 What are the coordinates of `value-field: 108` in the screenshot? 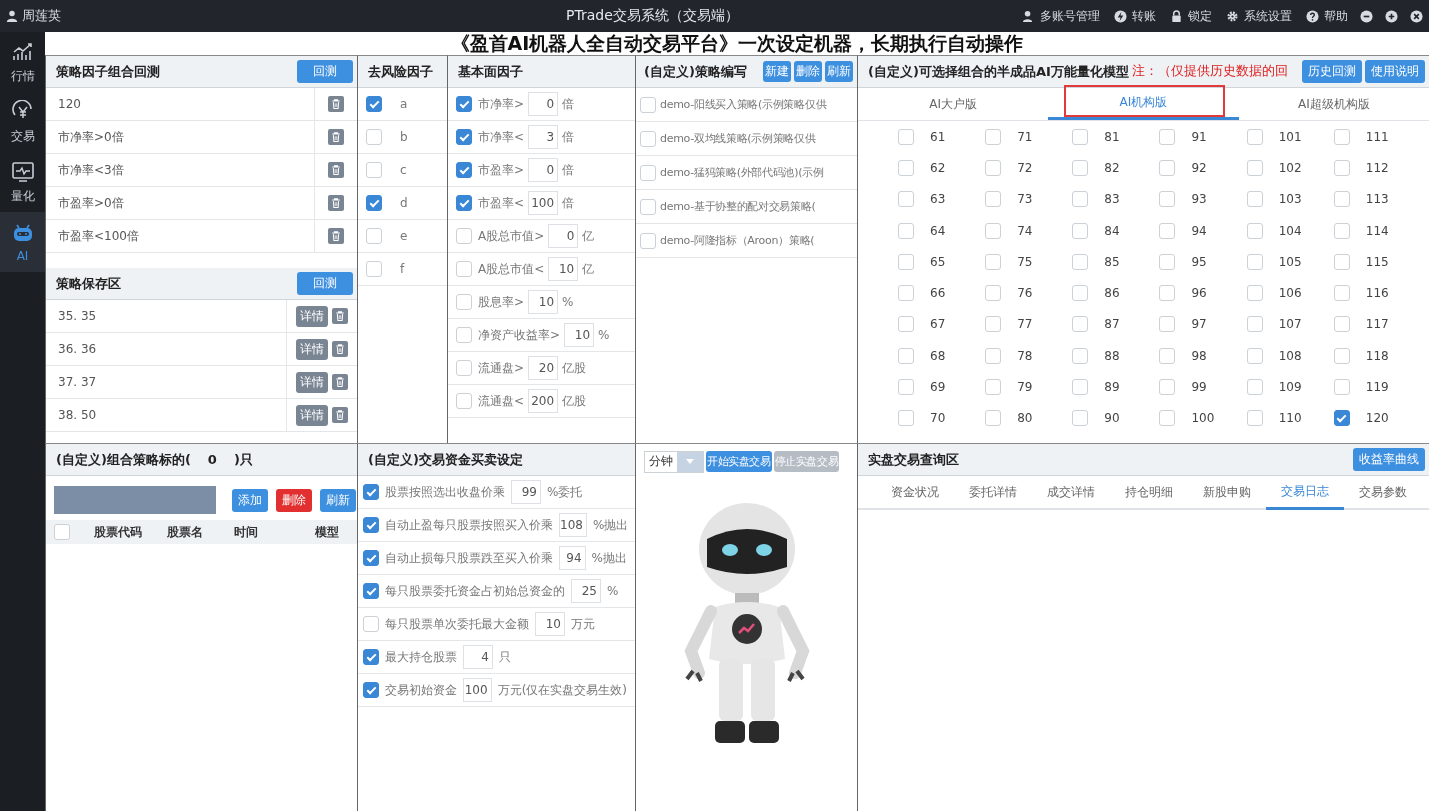 It's located at (573, 525).